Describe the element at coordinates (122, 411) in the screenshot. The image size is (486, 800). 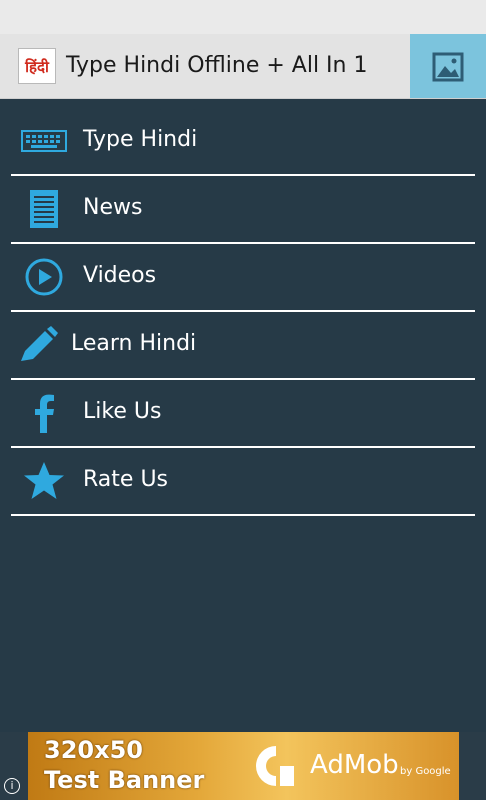
I see `menu-label-like-us: Like Us` at that location.